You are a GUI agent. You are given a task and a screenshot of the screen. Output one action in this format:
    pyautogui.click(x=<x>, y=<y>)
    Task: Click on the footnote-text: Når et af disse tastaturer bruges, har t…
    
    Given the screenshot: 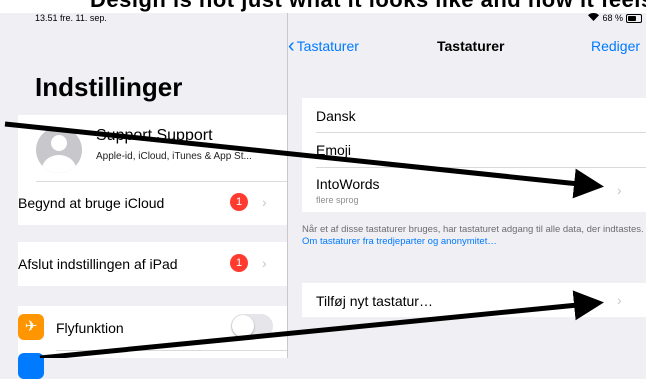 What is the action you would take?
    pyautogui.click(x=473, y=229)
    